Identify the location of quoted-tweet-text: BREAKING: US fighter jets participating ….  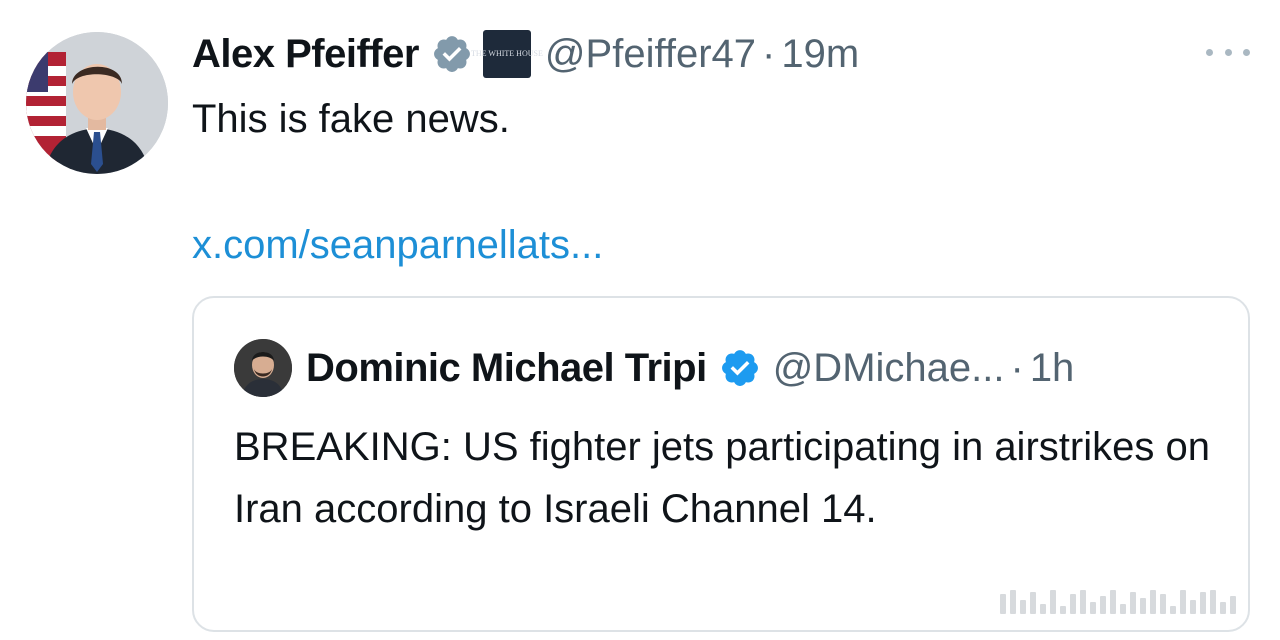
(722, 478).